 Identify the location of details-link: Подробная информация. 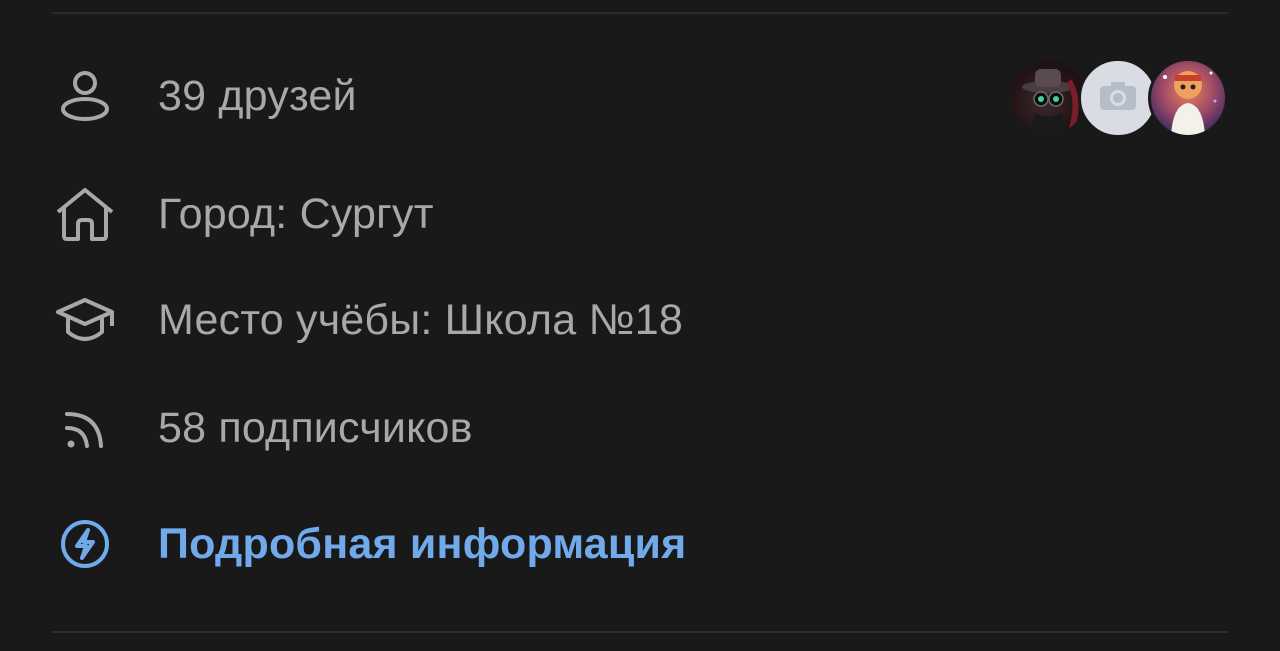
(640, 544).